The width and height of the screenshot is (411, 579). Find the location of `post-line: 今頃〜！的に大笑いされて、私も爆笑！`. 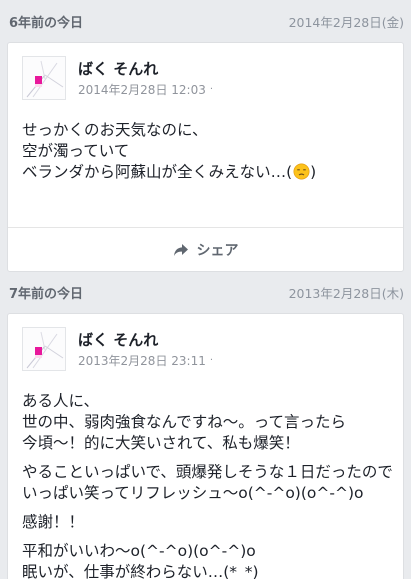

post-line: 今頃〜！的に大笑いされて、私も爆笑！ is located at coordinates (161, 443).